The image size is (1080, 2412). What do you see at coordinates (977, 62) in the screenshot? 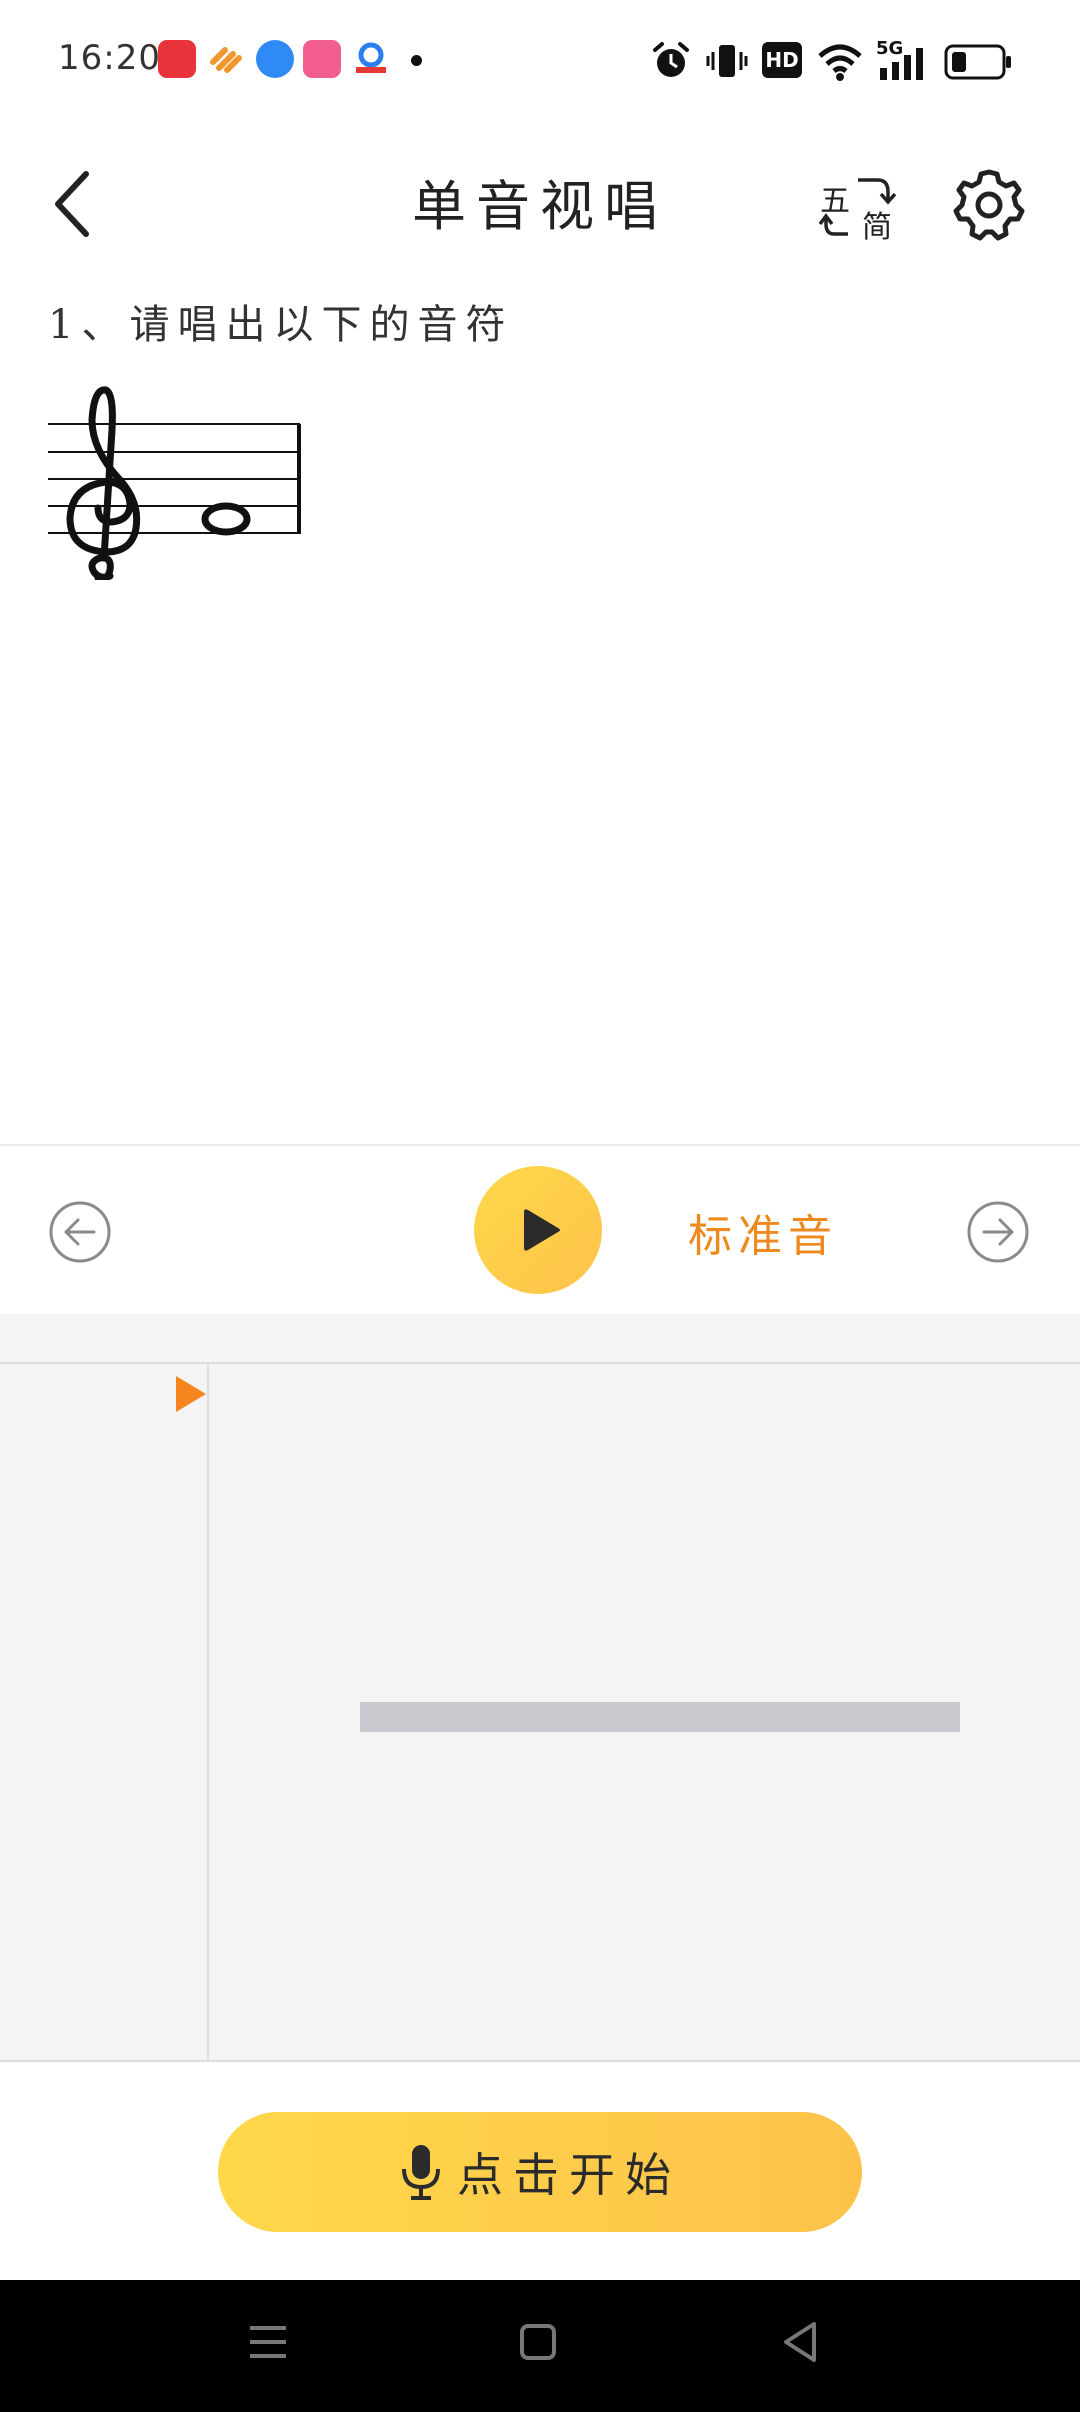
I see `battery-icon` at bounding box center [977, 62].